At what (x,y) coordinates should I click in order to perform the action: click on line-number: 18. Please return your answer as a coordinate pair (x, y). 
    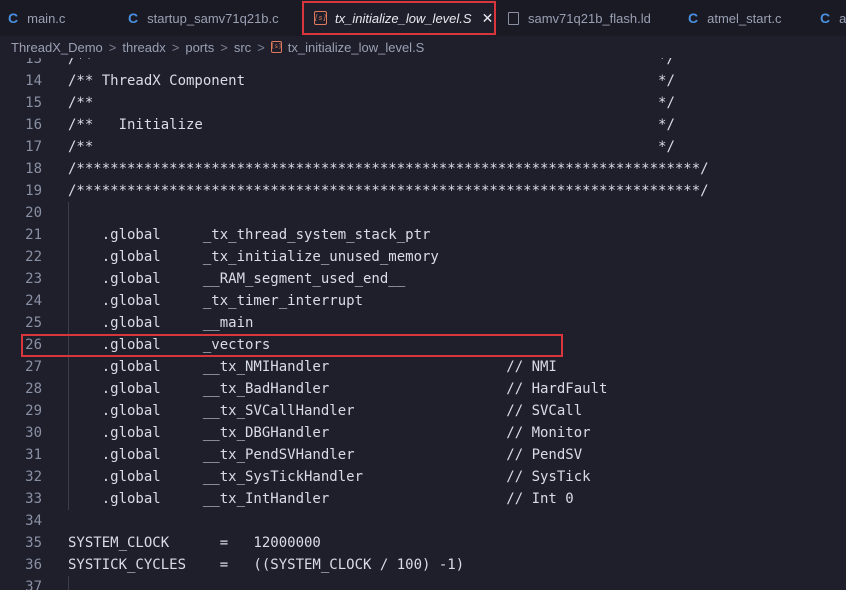
    Looking at the image, I should click on (33, 169).